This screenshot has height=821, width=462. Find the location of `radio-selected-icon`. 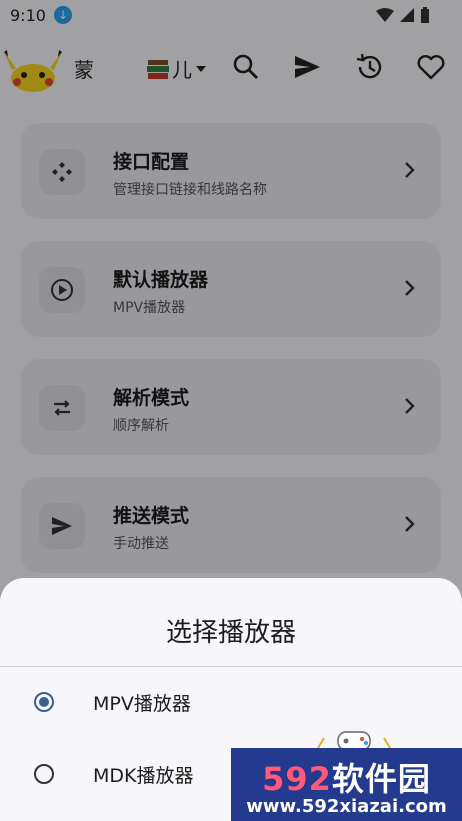

radio-selected-icon is located at coordinates (44, 702).